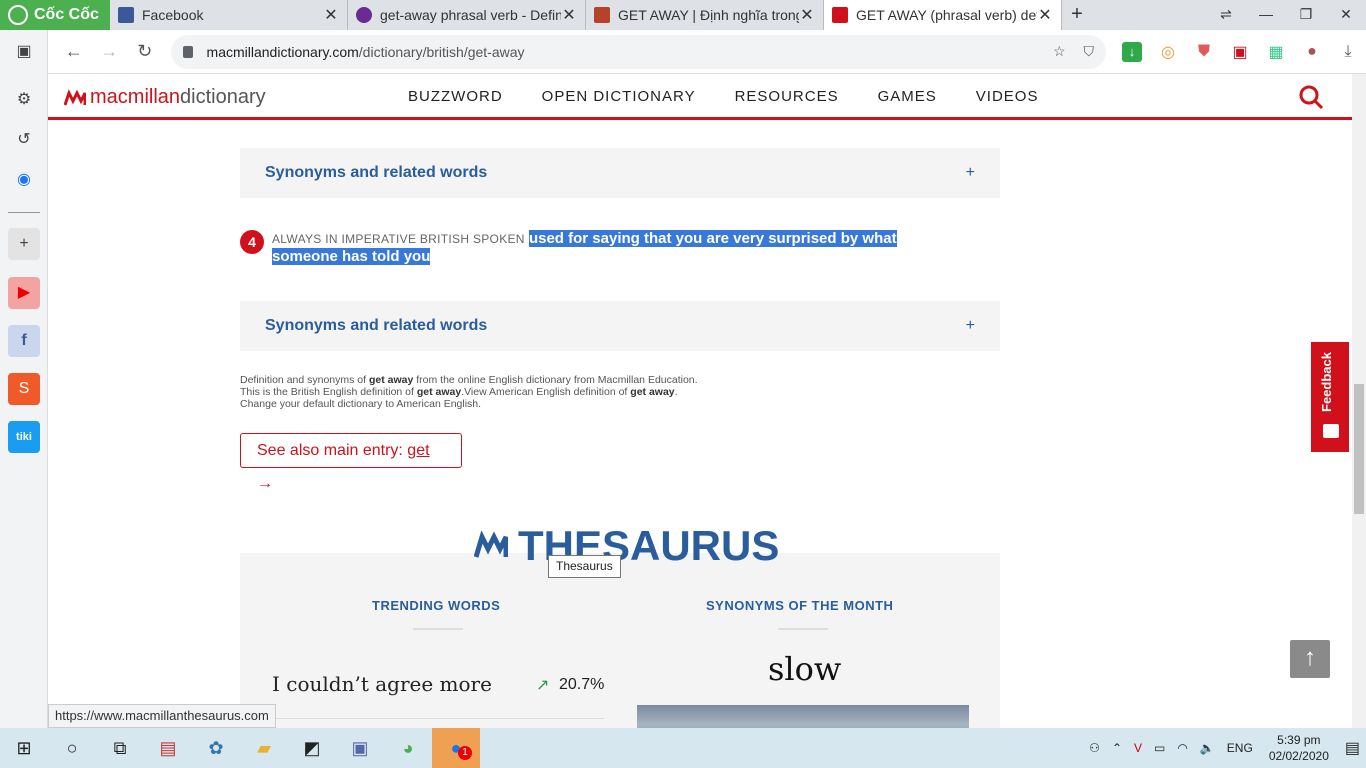  Describe the element at coordinates (24, 52) in the screenshot. I see `sidebar-toggle-icon: ▣` at that location.